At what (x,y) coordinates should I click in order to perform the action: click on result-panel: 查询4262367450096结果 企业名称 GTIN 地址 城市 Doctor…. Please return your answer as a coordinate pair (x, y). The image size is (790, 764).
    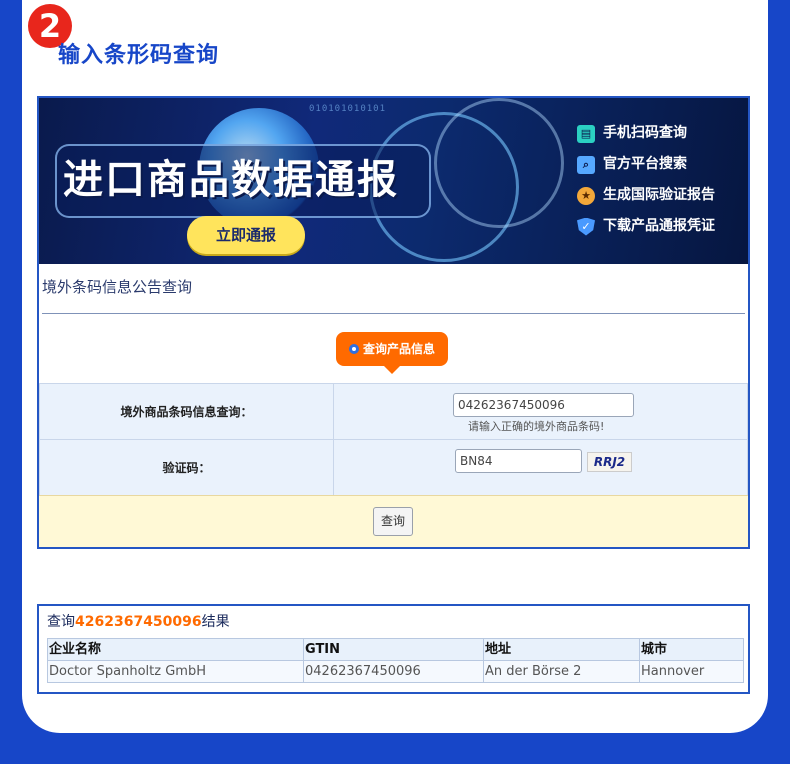
    Looking at the image, I should click on (393, 649).